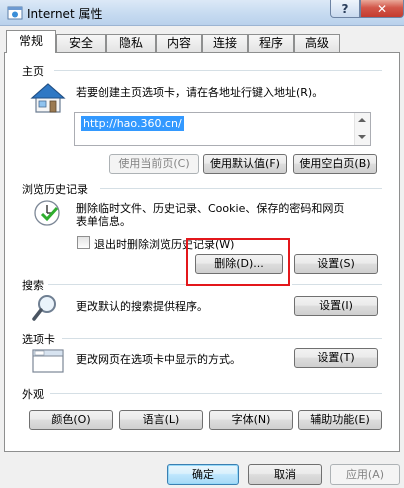 This screenshot has height=488, width=404. Describe the element at coordinates (83, 242) in the screenshot. I see `delete-on-exit-checkbox` at that location.